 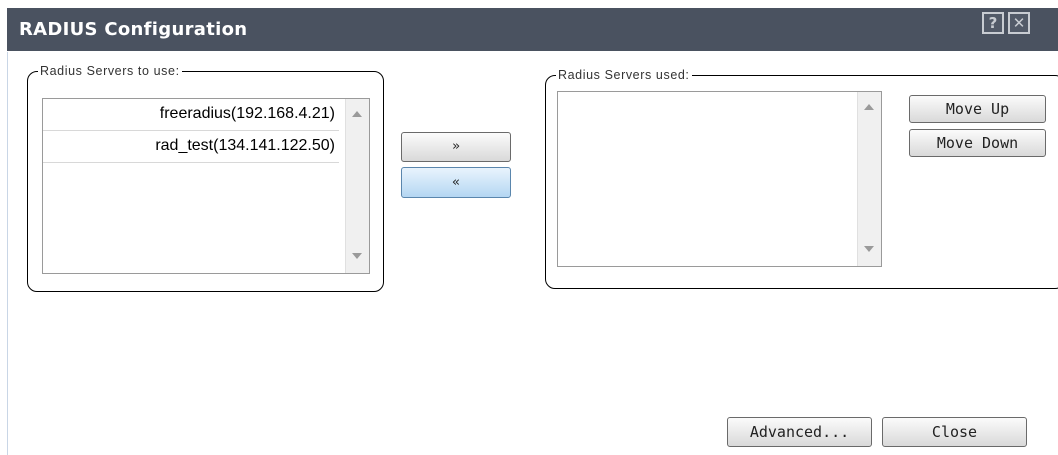 I want to click on window-title: RADIUS Configuration, so click(x=133, y=29).